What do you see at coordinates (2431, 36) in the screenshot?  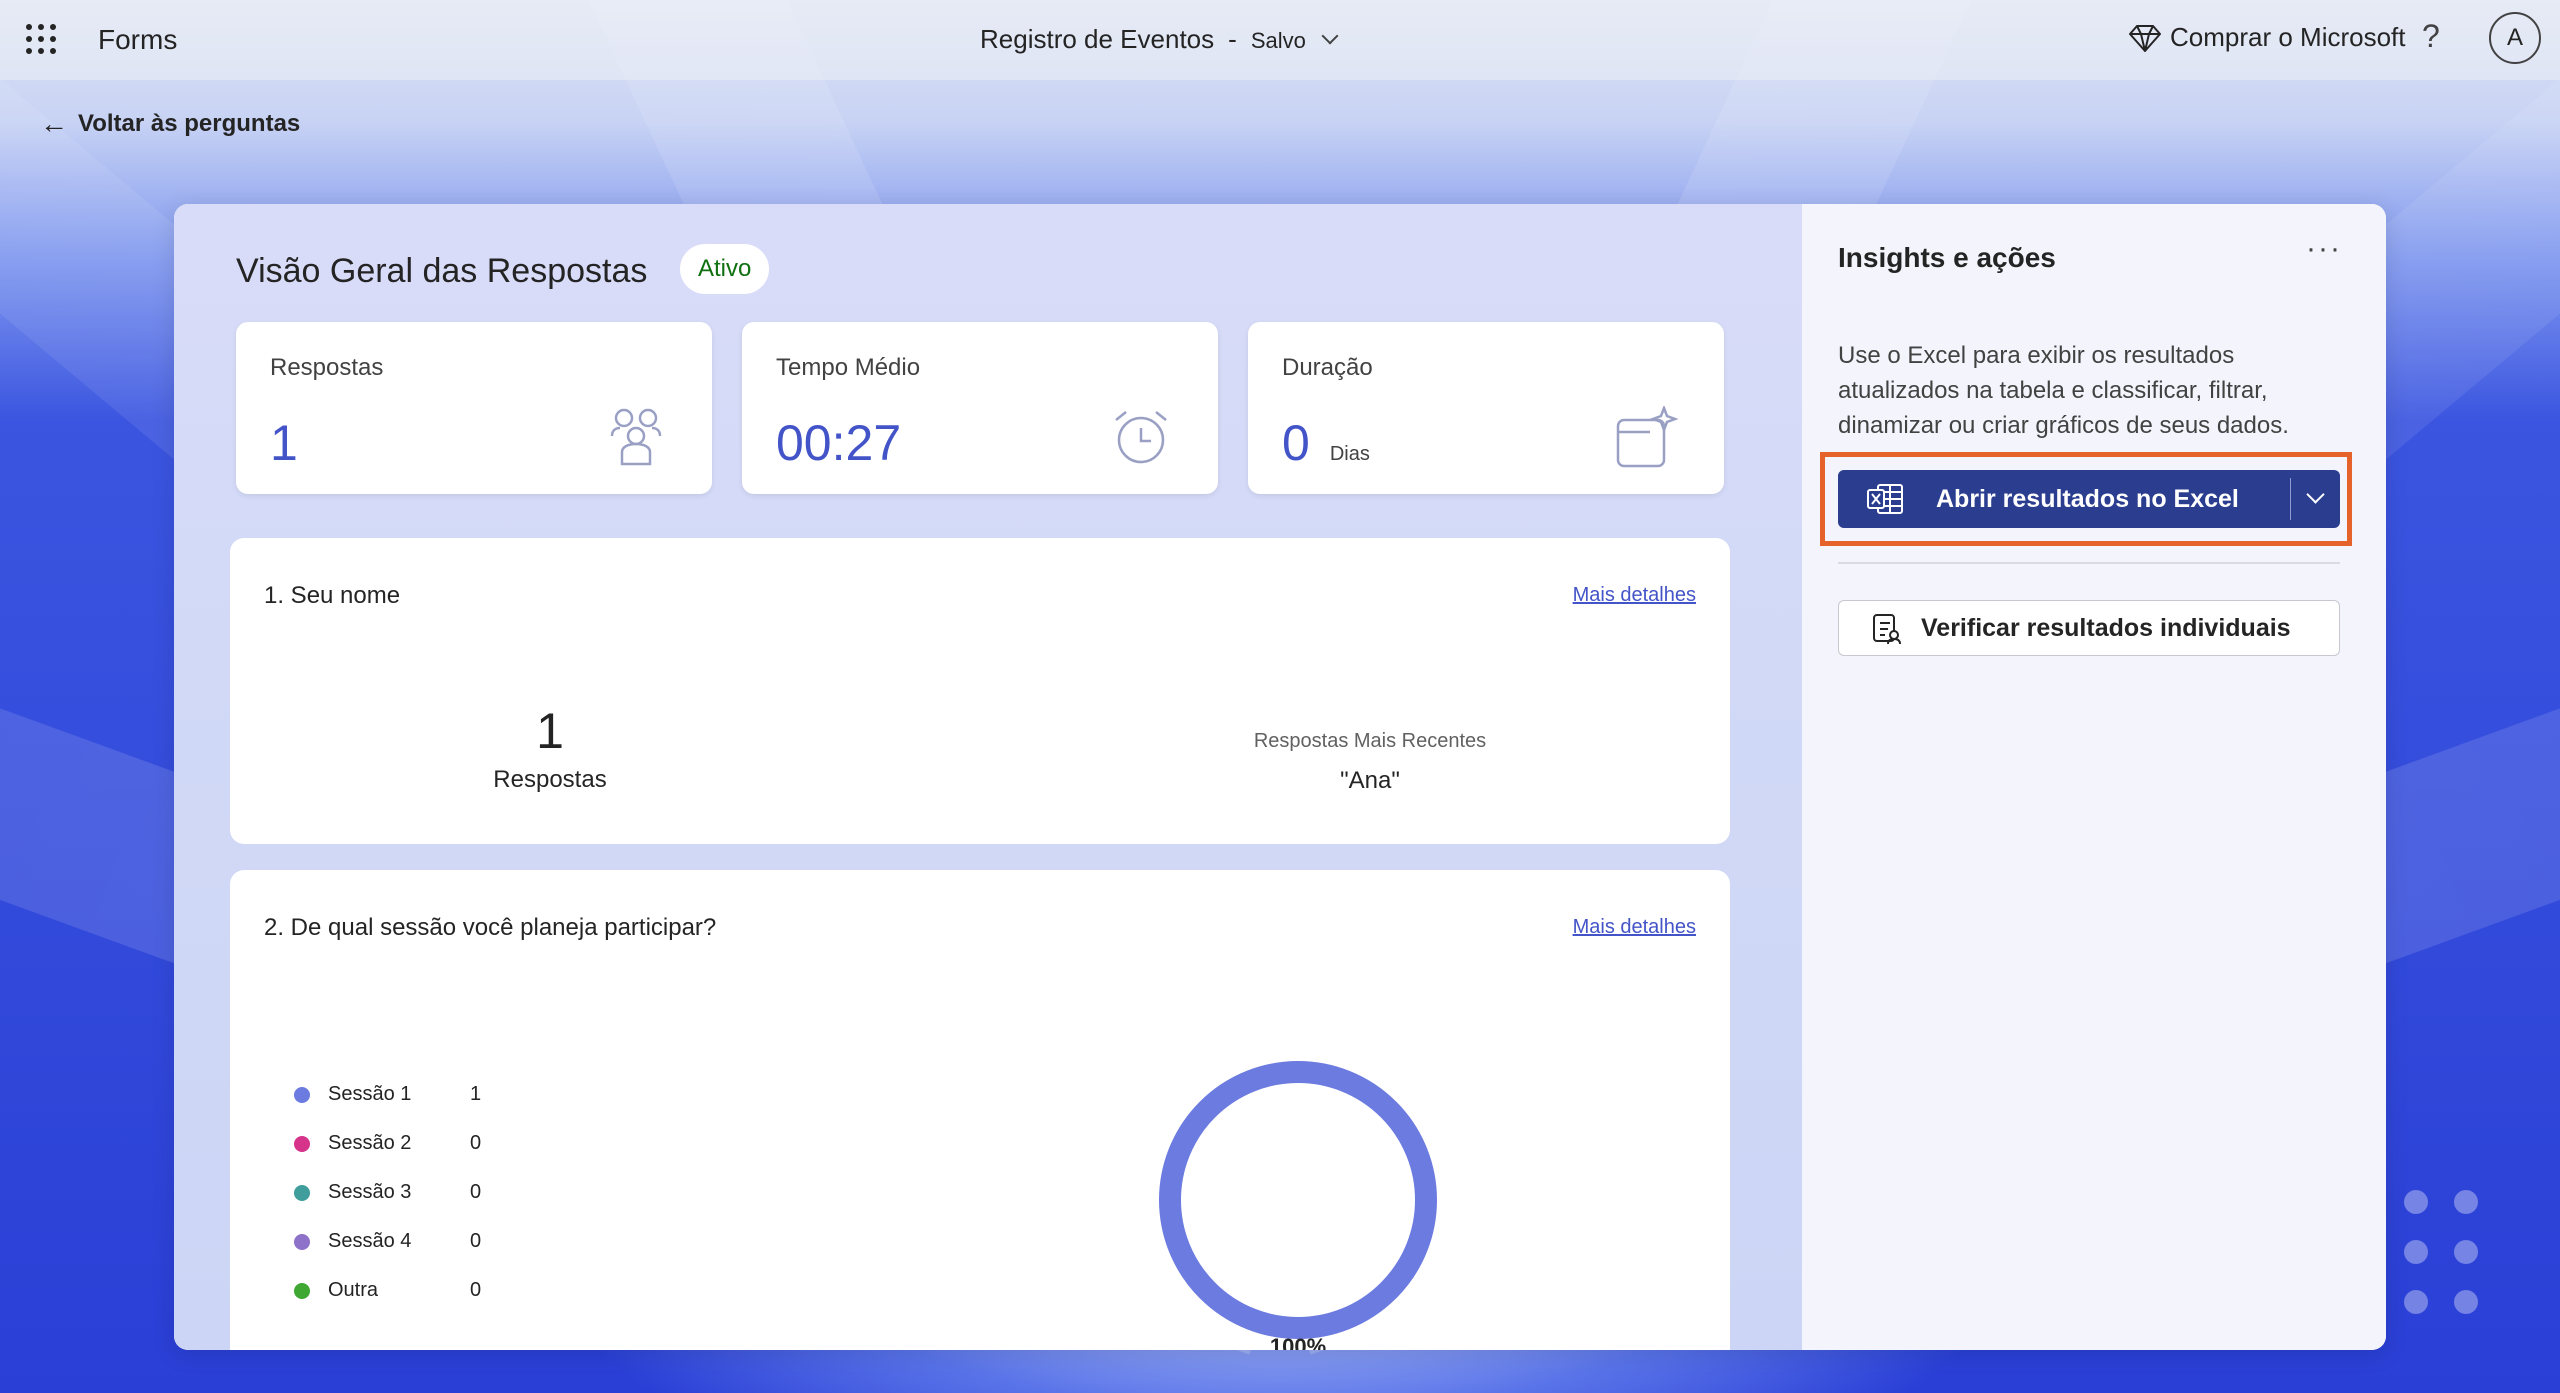 I see `help-icon: ?` at bounding box center [2431, 36].